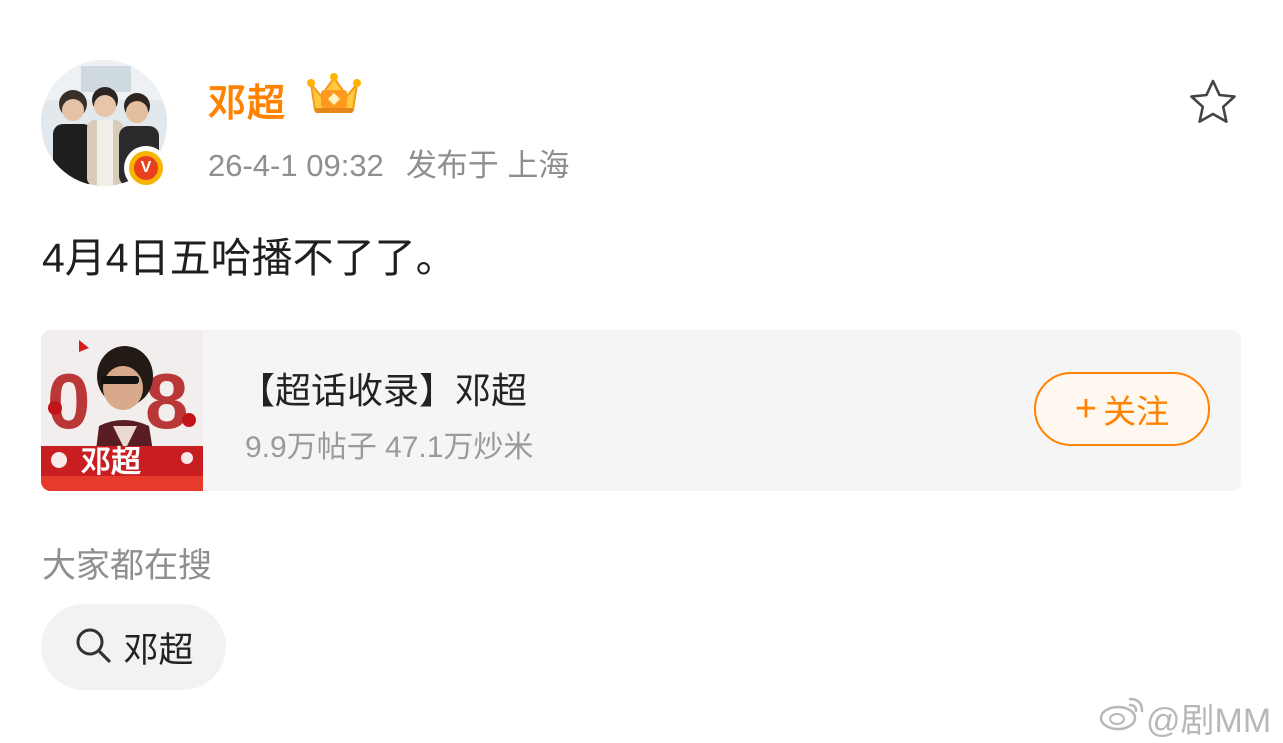  I want to click on star-icon, so click(1213, 104).